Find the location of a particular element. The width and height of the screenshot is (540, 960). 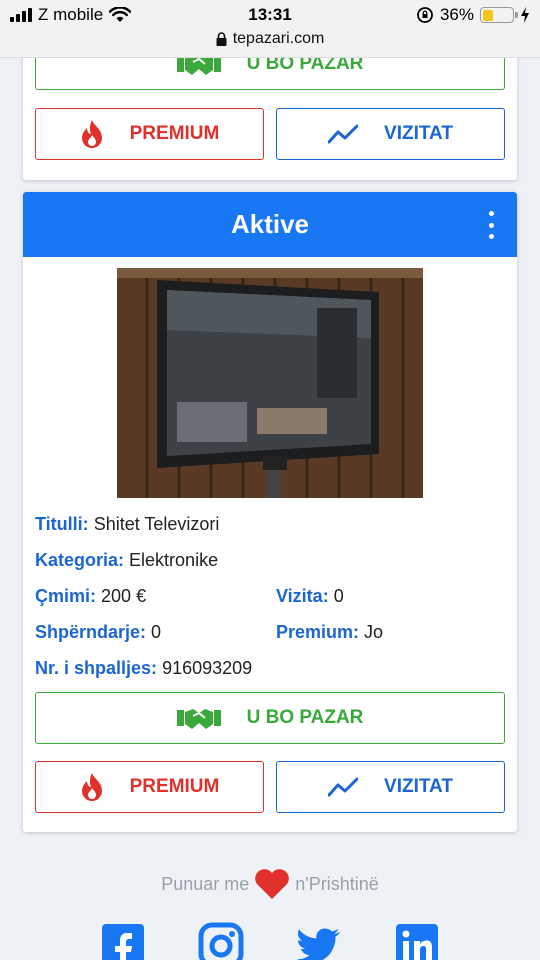

field-title: Titulli: Shitet Televizori is located at coordinates (127, 524).